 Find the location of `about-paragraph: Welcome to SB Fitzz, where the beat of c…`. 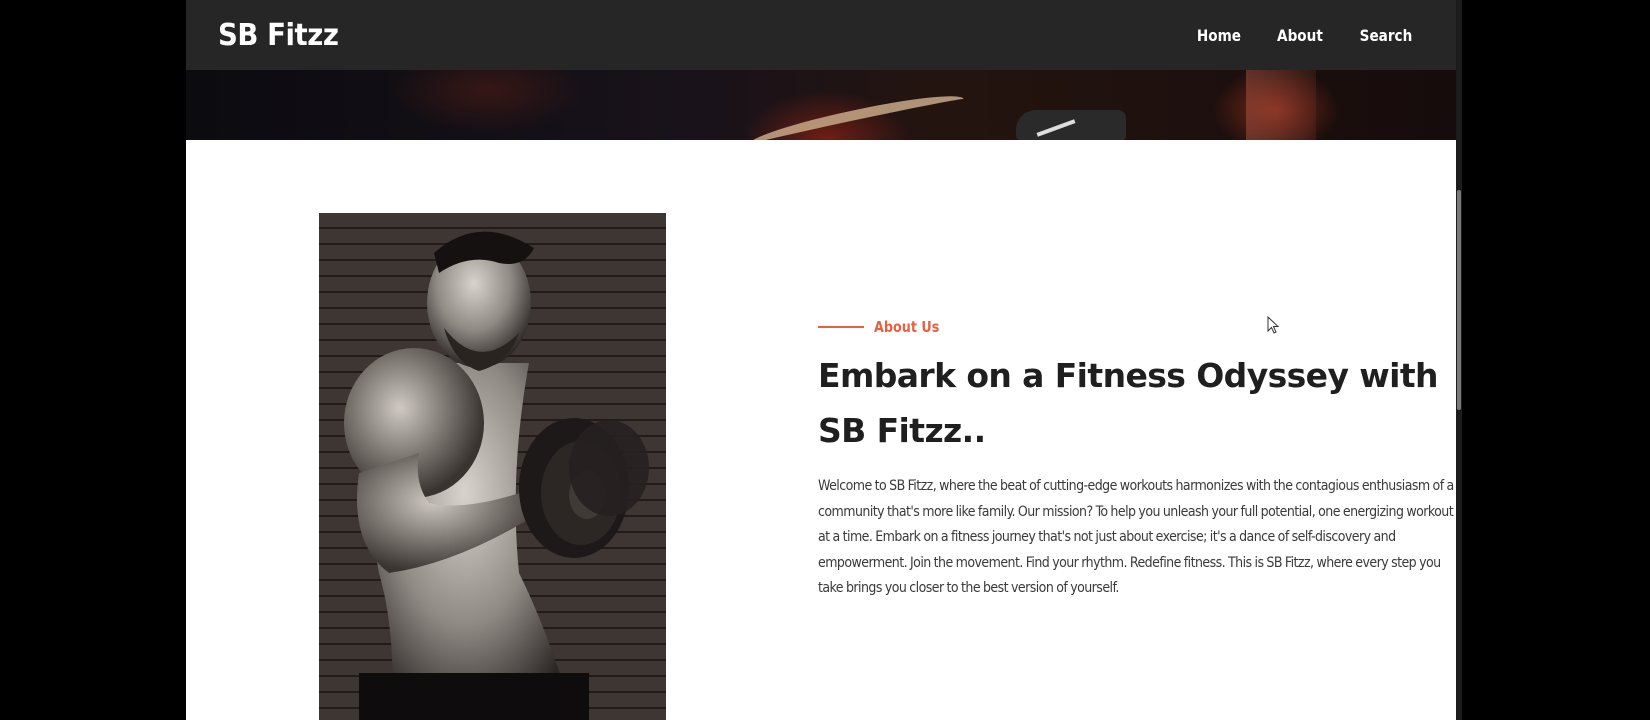

about-paragraph: Welcome to SB Fitzz, where the beat of c… is located at coordinates (1136, 537).